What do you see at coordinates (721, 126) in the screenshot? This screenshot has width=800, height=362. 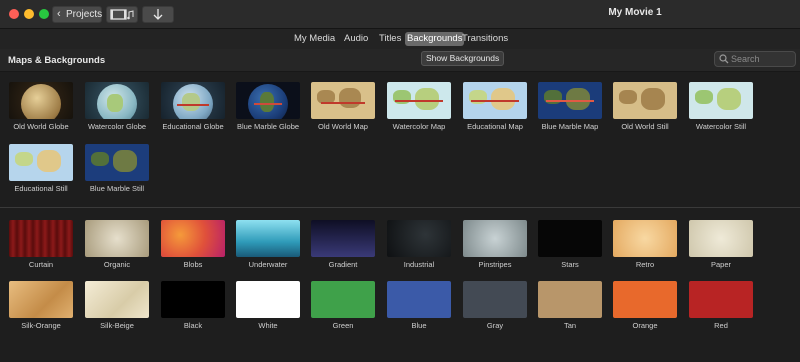 I see `item-label: Watercolor Still` at bounding box center [721, 126].